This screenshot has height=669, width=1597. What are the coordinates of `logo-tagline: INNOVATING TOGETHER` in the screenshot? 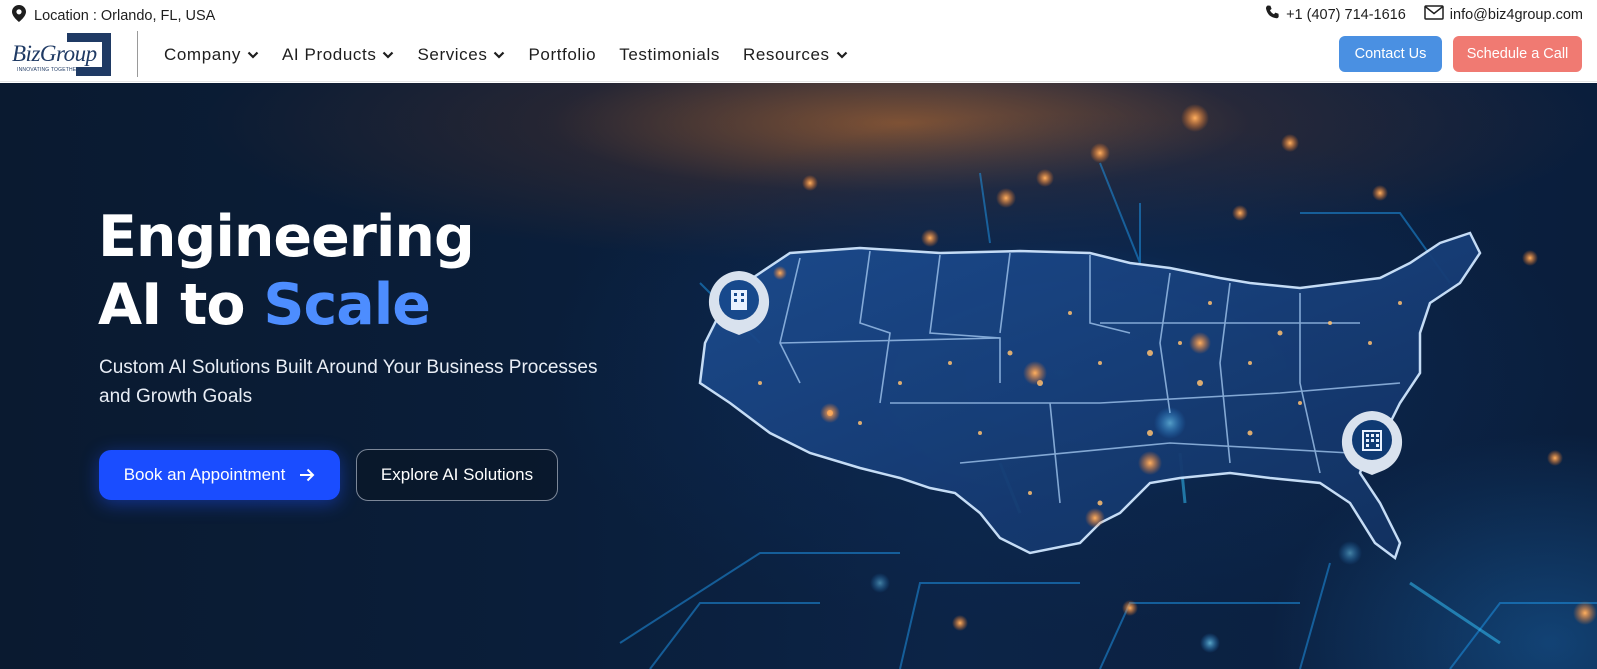 It's located at (49, 70).